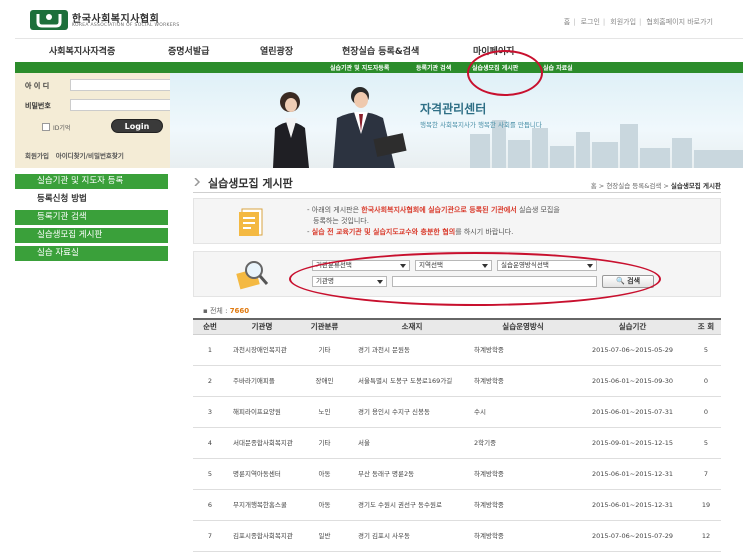 The width and height of the screenshot is (743, 557). Describe the element at coordinates (262, 350) in the screenshot. I see `cell-name: 과천시장애인복지관` at that location.